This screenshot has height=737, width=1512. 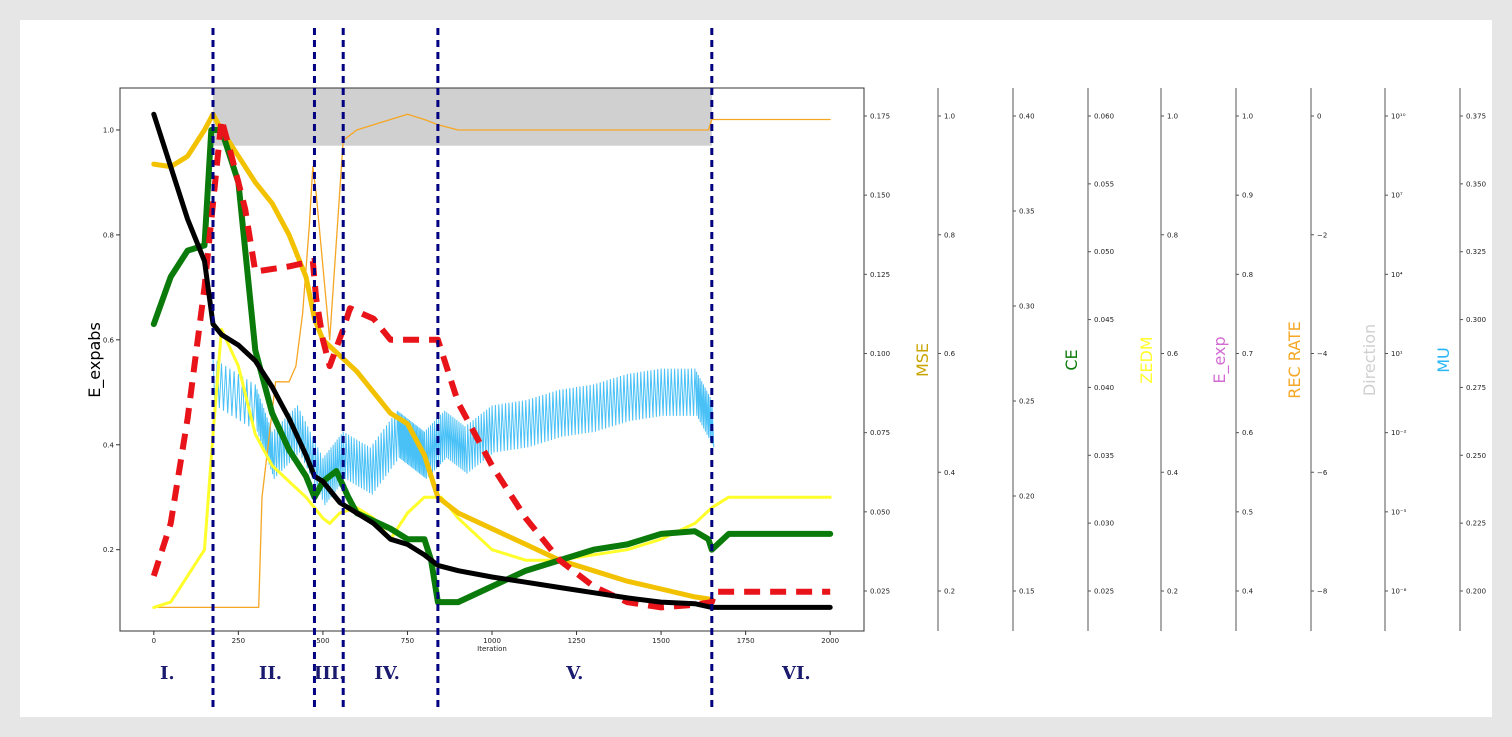 What do you see at coordinates (108, 235) in the screenshot?
I see `y-tick-label: 0.8` at bounding box center [108, 235].